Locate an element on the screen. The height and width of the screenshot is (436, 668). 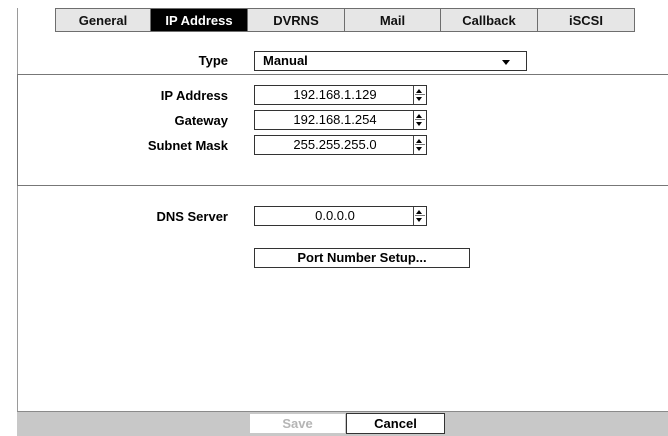
dns-server-label: DNS Server is located at coordinates (192, 216).